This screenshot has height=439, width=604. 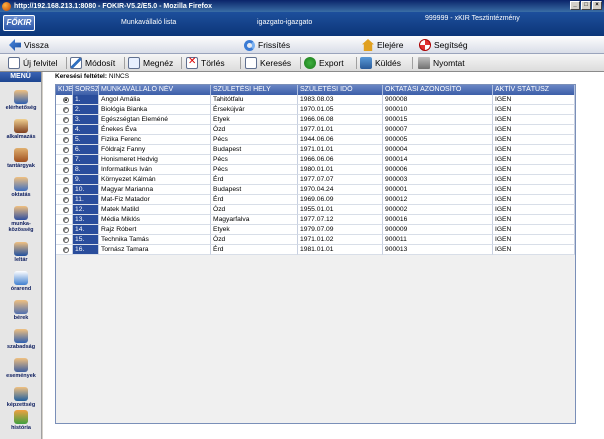 What do you see at coordinates (21, 191) in the screenshot?
I see `menu-item-teaching: oktatás` at bounding box center [21, 191].